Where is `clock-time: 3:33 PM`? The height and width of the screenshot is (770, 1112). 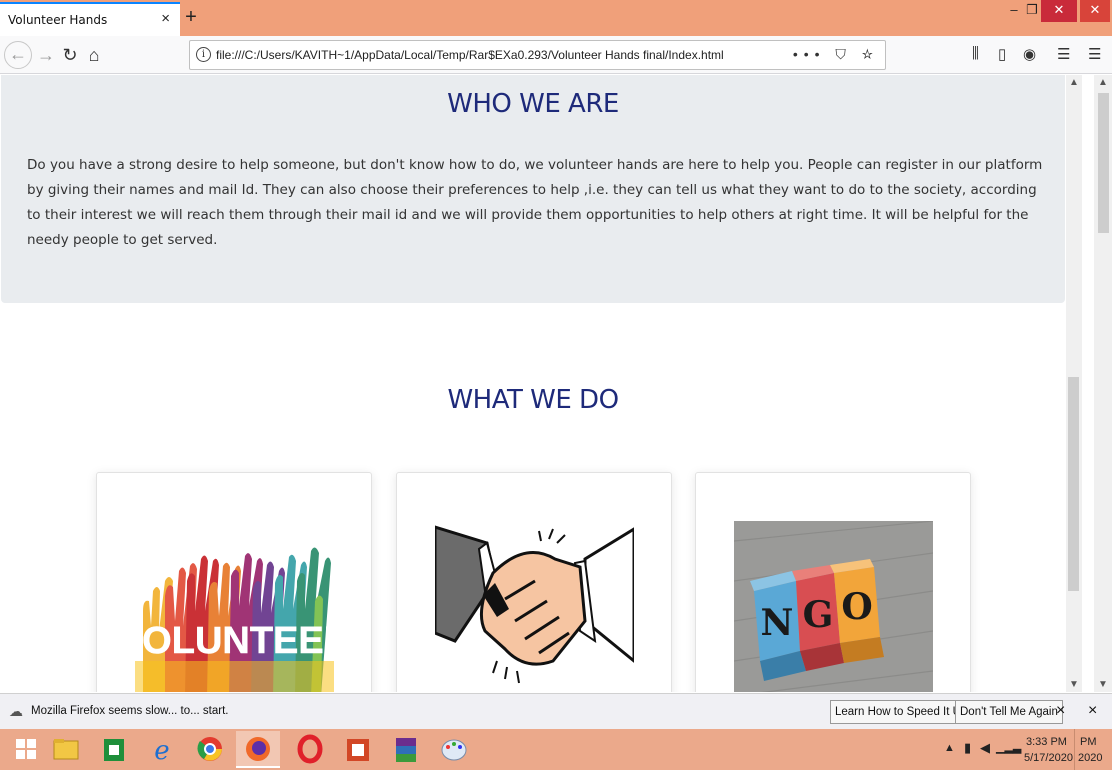
clock-time: 3:33 PM is located at coordinates (1046, 742).